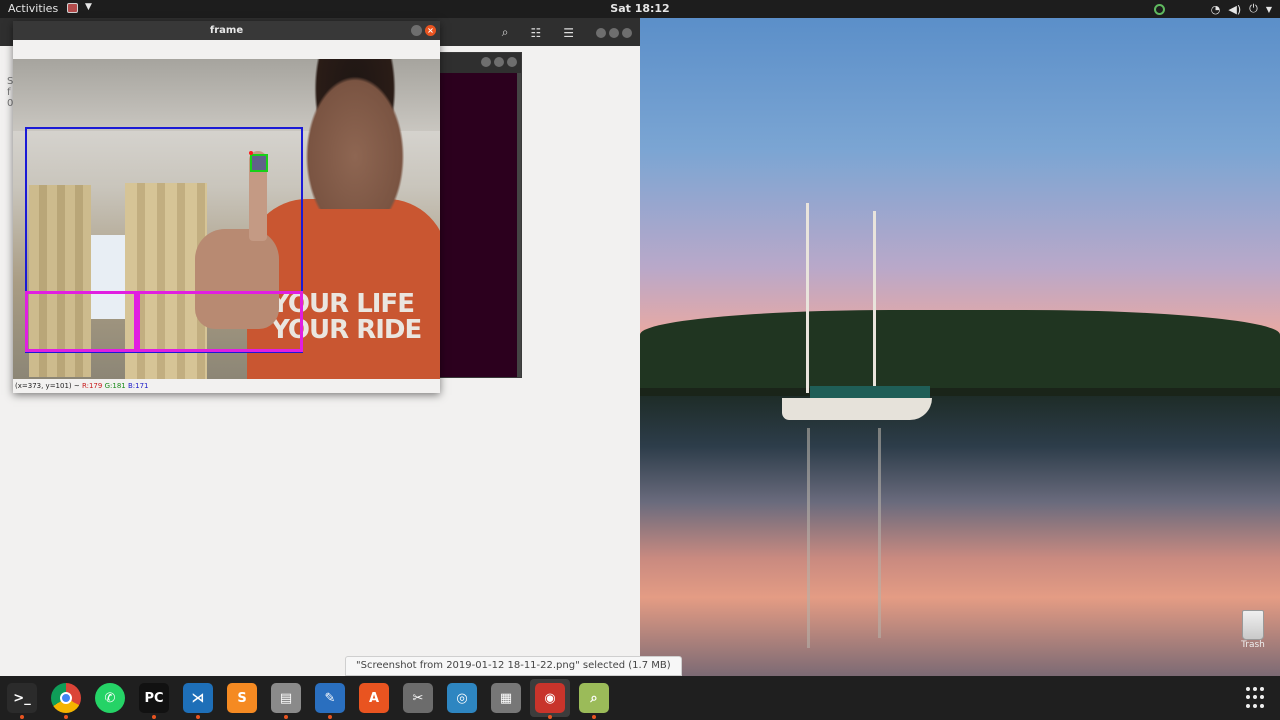  Describe the element at coordinates (154, 698) in the screenshot. I see `icon-glyph: PC` at that location.